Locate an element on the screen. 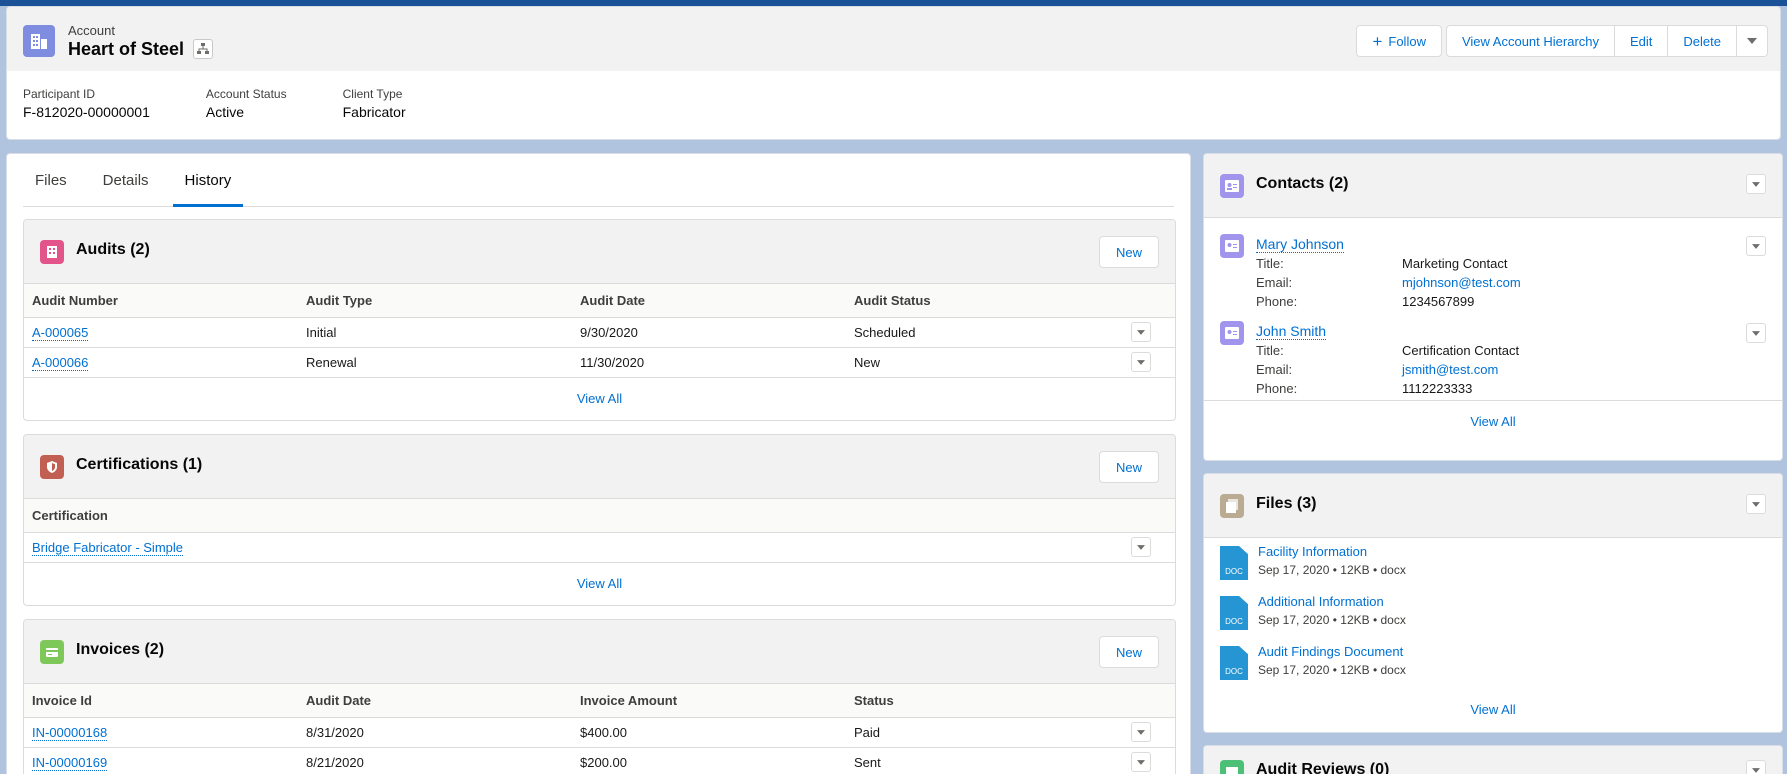 The height and width of the screenshot is (774, 1787). file-name-link: Facility Information is located at coordinates (1312, 551).